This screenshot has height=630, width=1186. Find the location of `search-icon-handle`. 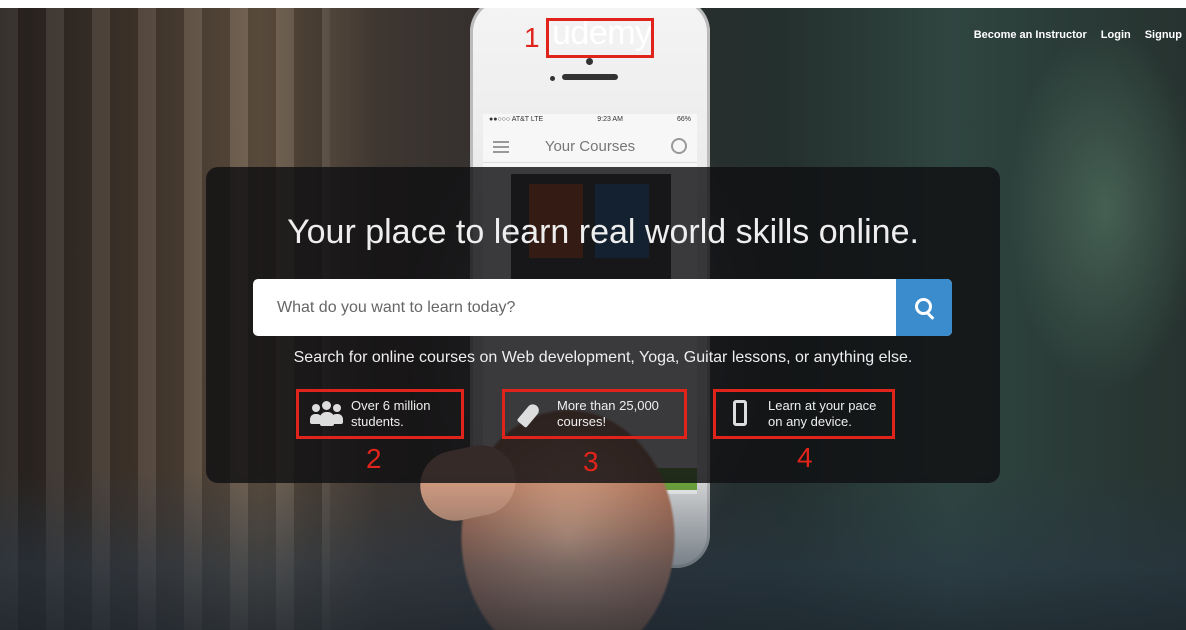

search-icon-handle is located at coordinates (930, 316).